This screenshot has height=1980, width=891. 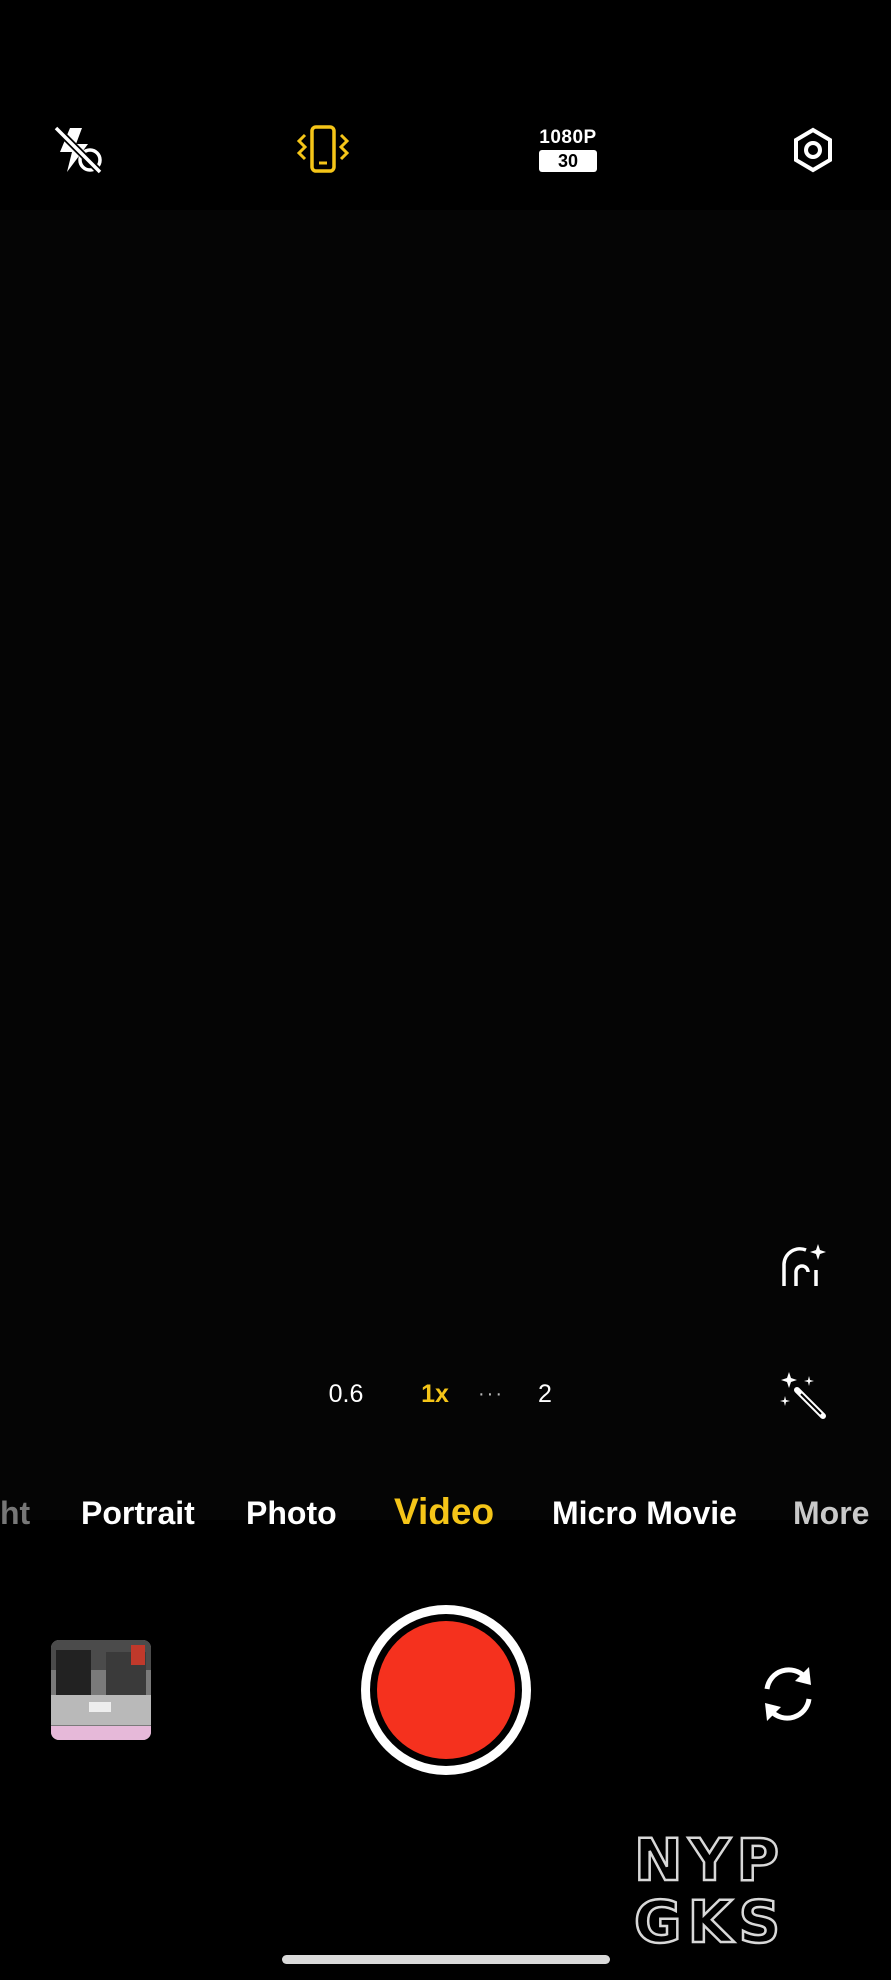 I want to click on stabilization-icon, so click(x=323, y=149).